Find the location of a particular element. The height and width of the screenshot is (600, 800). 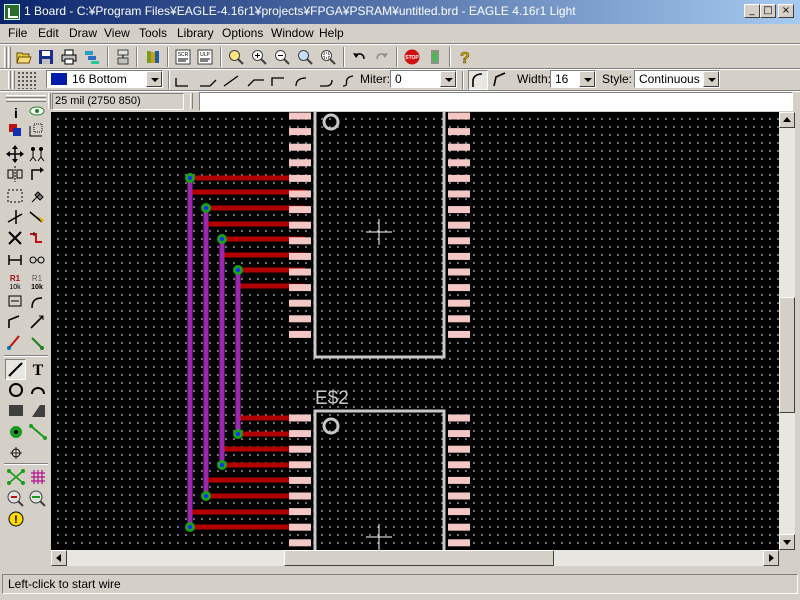

ulp-button: ULP is located at coordinates (205, 57).